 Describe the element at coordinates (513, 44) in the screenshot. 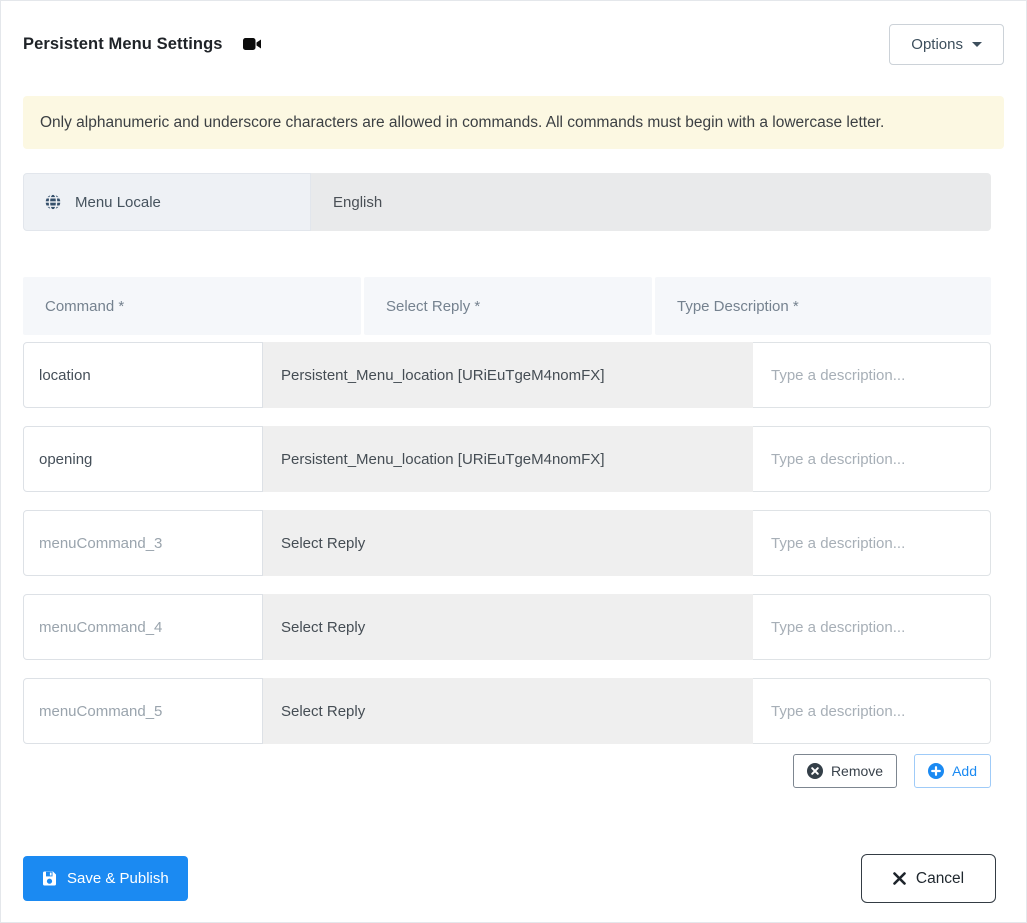

I see `top-bar: Persistent Menu Settings Options` at that location.